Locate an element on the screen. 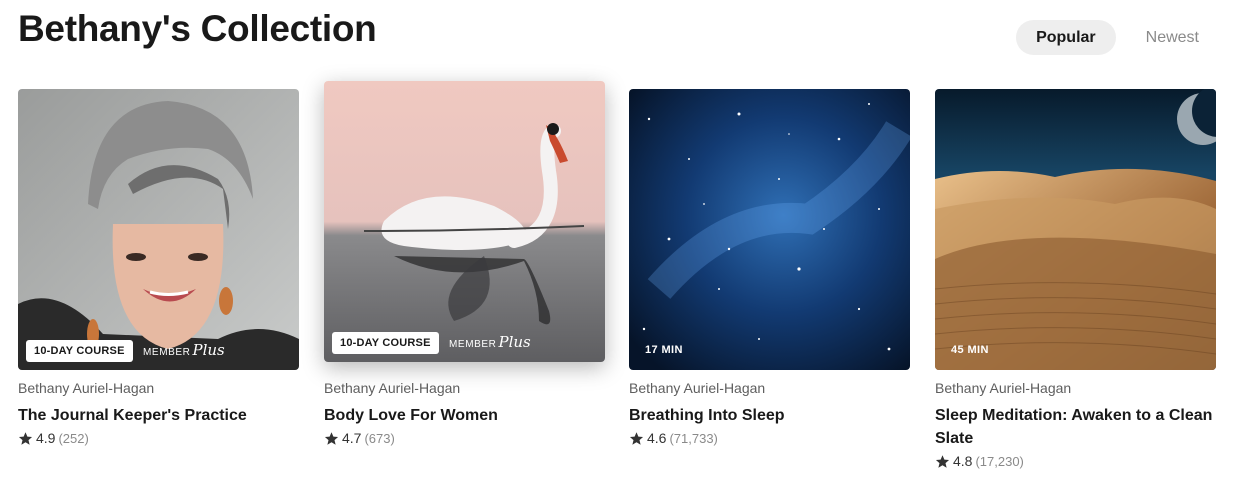  rating-value: 4.9 is located at coordinates (46, 438).